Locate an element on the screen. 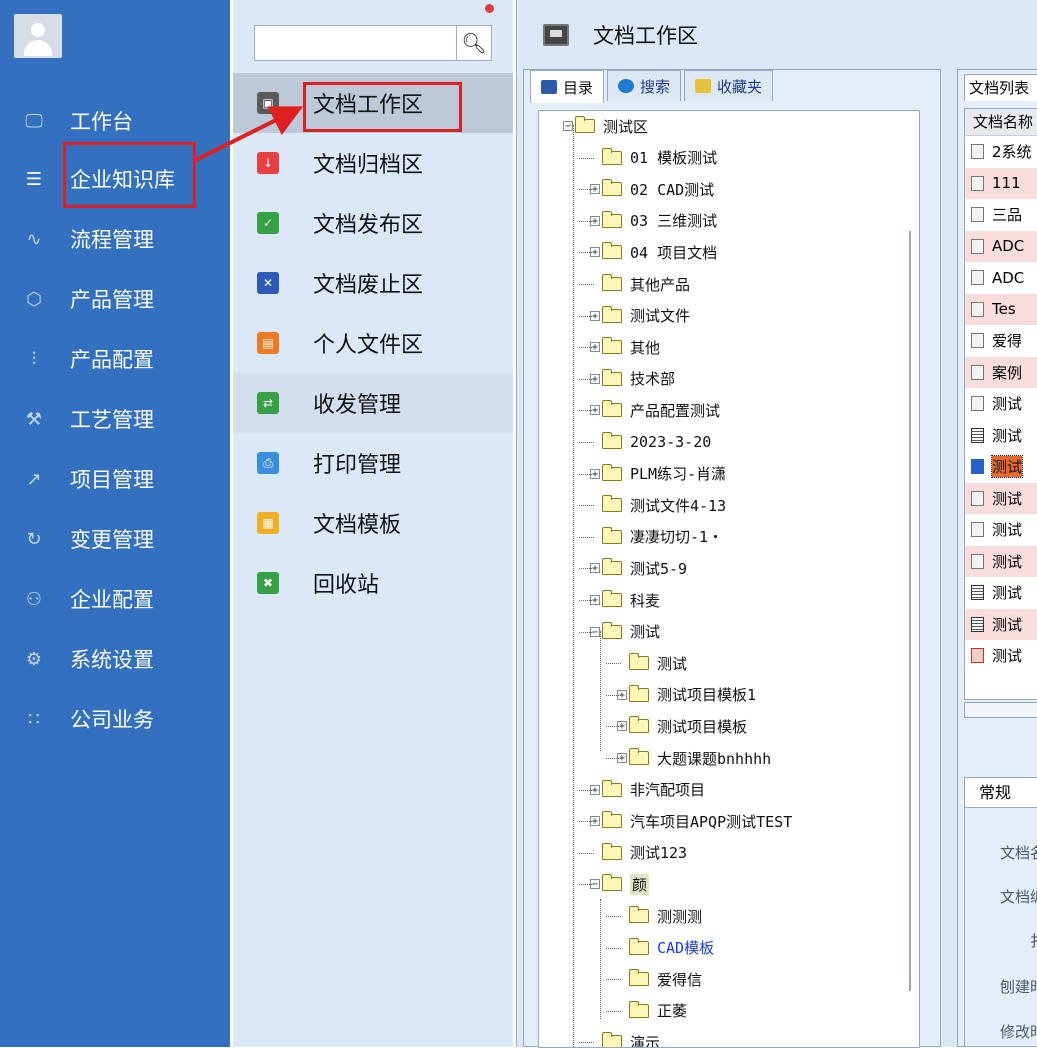  document-icon is located at coordinates (977, 467).